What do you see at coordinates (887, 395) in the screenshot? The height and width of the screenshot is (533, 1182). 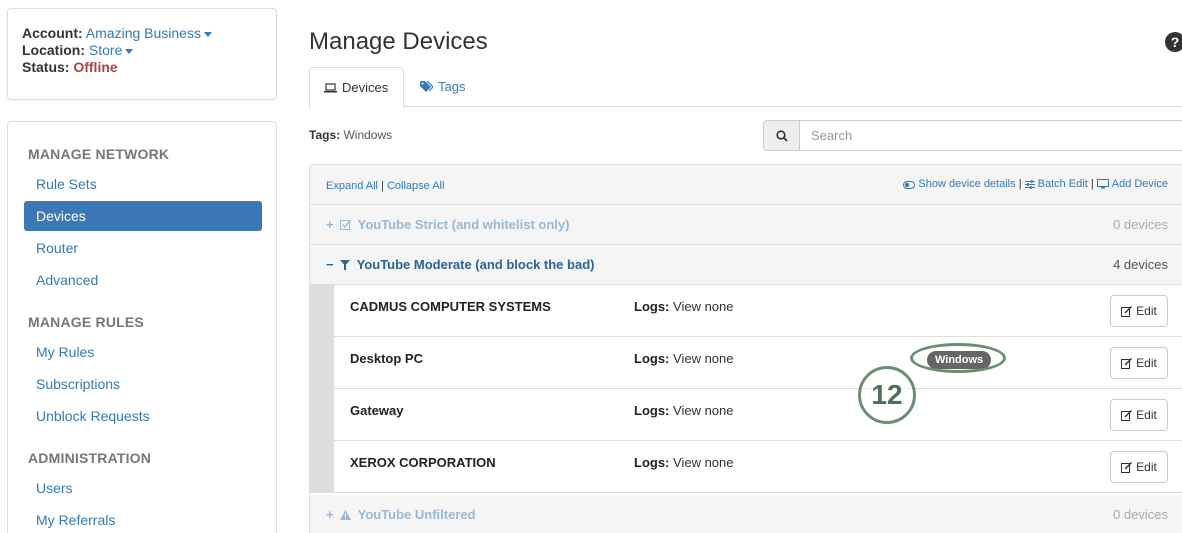 I see `annotation-callout: 12` at bounding box center [887, 395].